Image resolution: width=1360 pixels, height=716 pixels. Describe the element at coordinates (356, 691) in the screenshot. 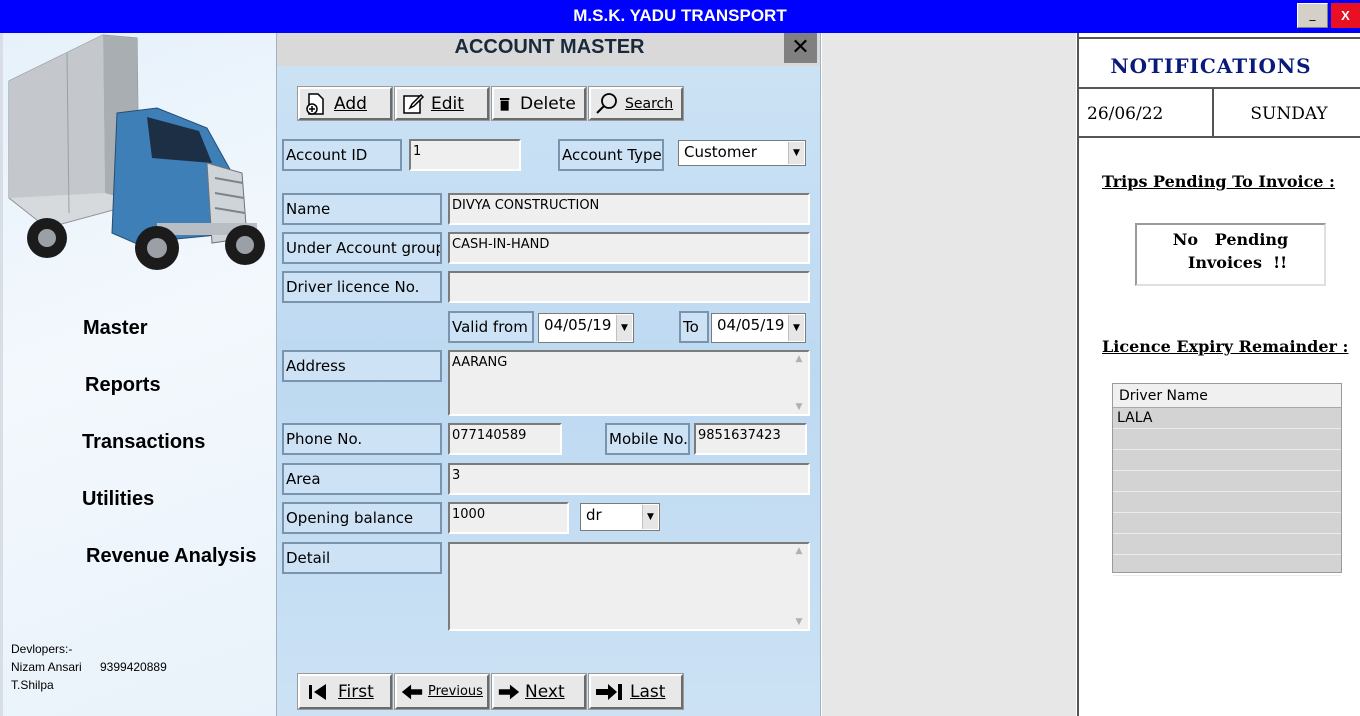

I see `first-label: First` at that location.